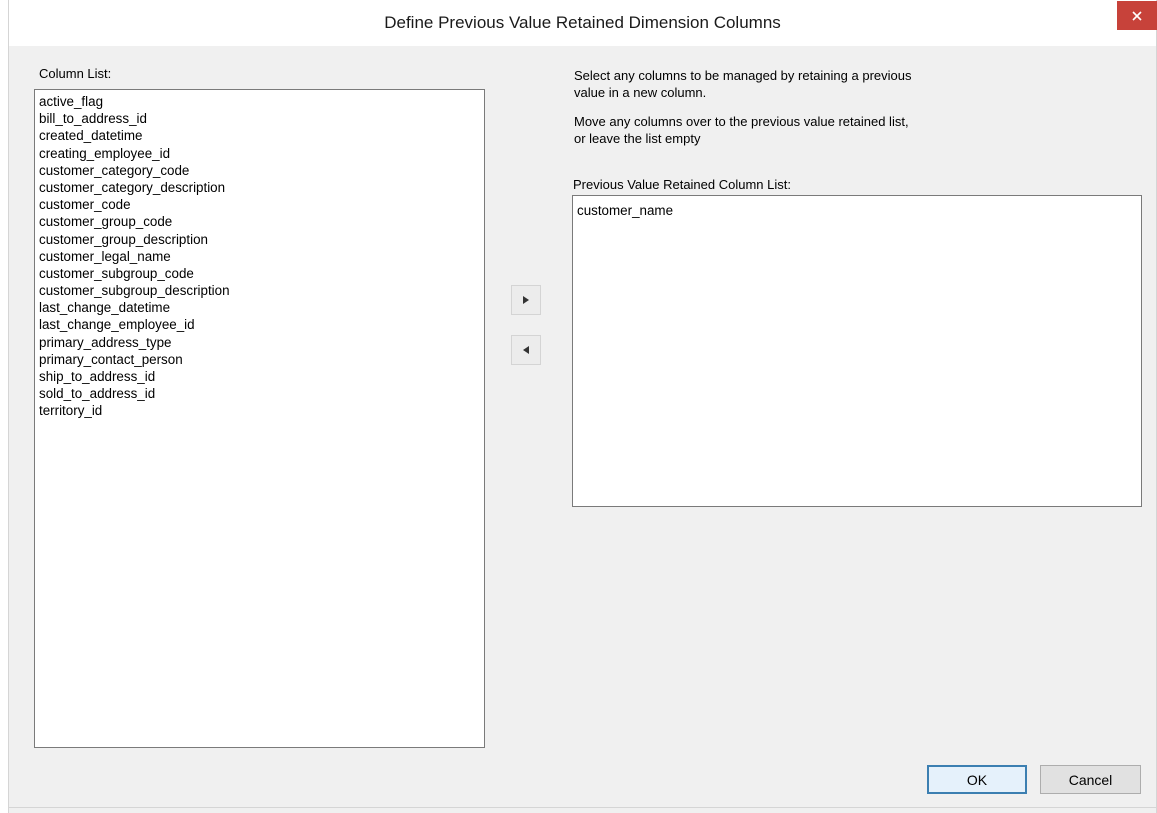 The image size is (1157, 813). I want to click on triangle-left-icon, so click(526, 350).